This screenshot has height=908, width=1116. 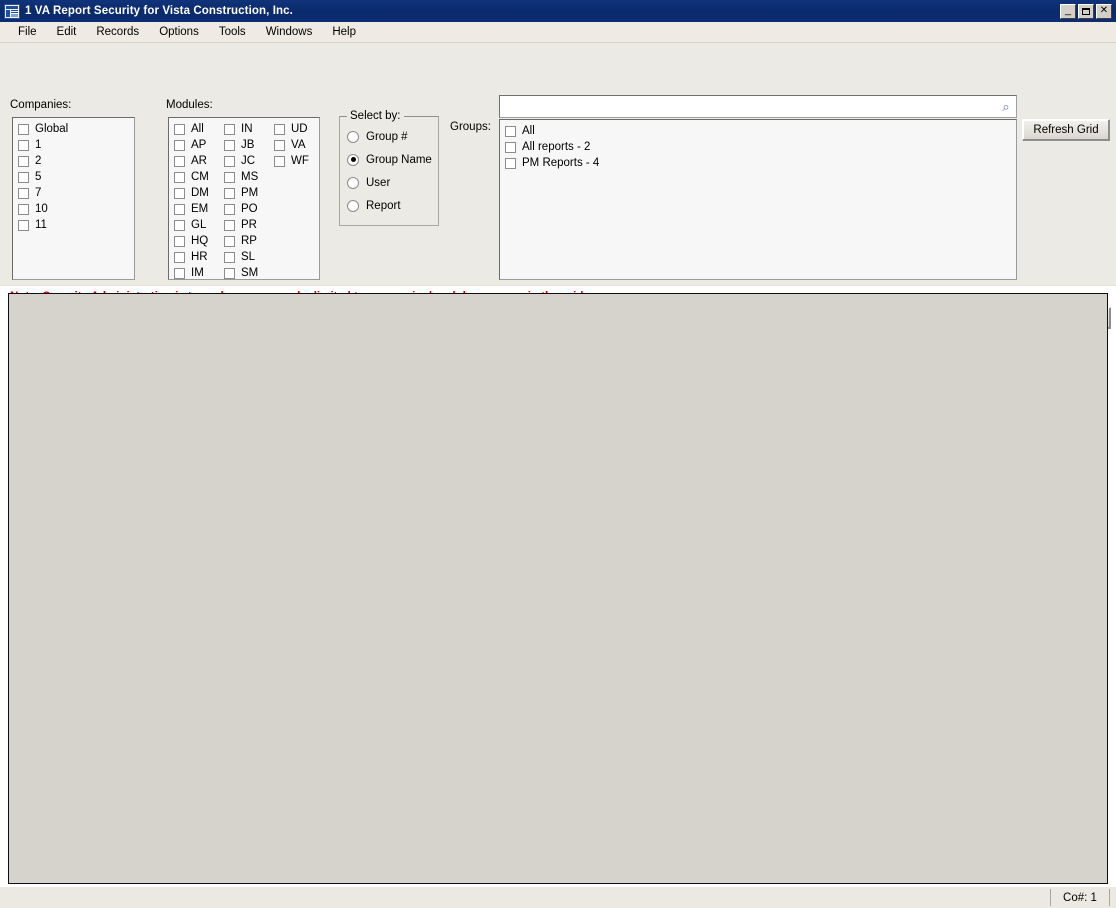 What do you see at coordinates (73, 193) in the screenshot?
I see `list-item: 7` at bounding box center [73, 193].